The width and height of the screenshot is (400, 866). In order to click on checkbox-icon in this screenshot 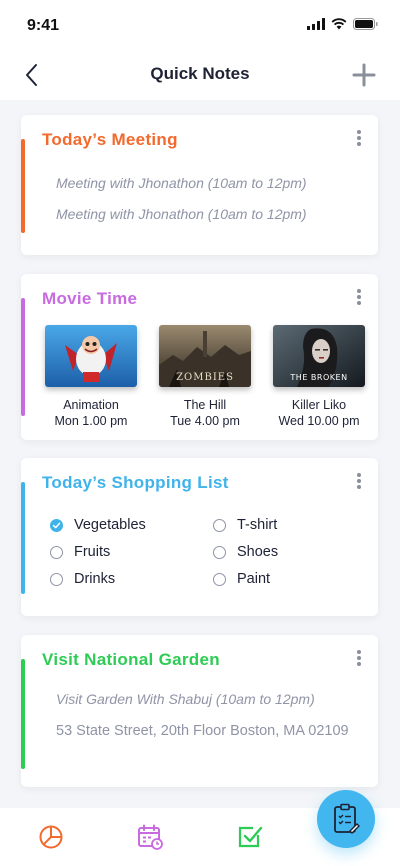, I will do `click(250, 837)`.